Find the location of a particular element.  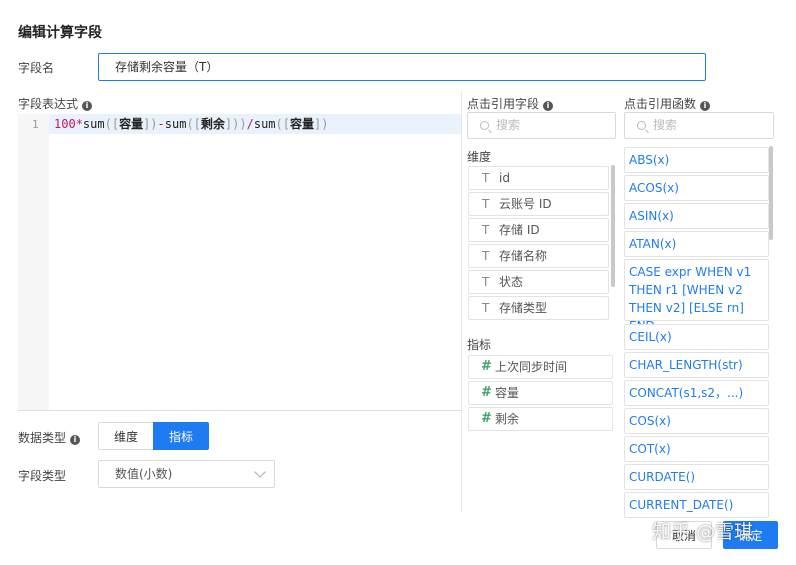

field-type-label: 字段类型 is located at coordinates (42, 476).